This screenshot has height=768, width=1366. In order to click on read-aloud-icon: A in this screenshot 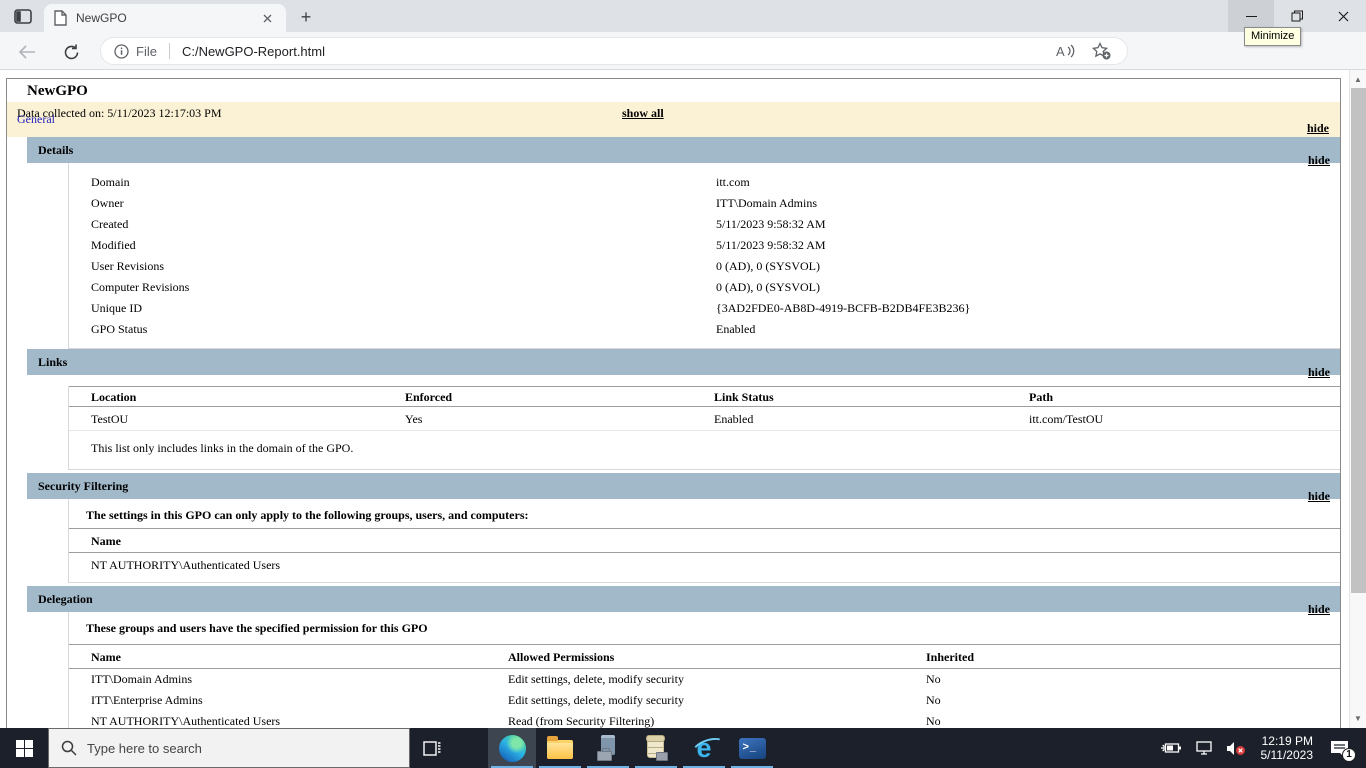, I will do `click(1066, 51)`.